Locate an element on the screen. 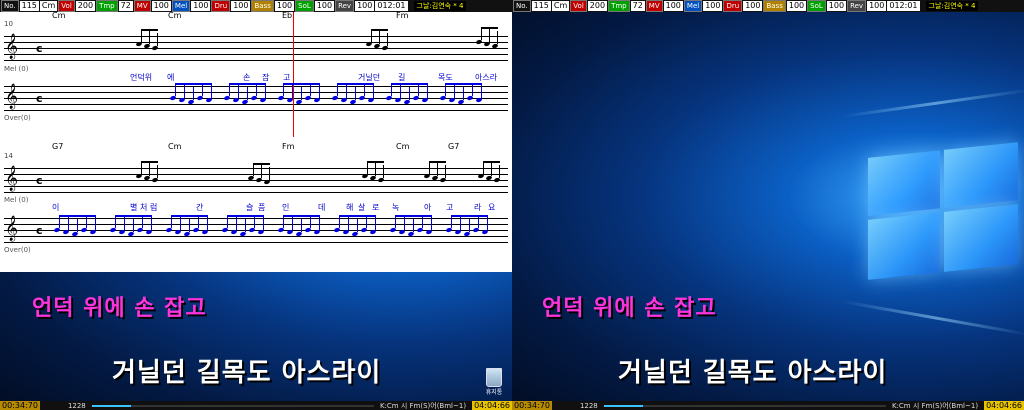 This screenshot has height=410, width=1024. score-lyric: 요 is located at coordinates (492, 207).